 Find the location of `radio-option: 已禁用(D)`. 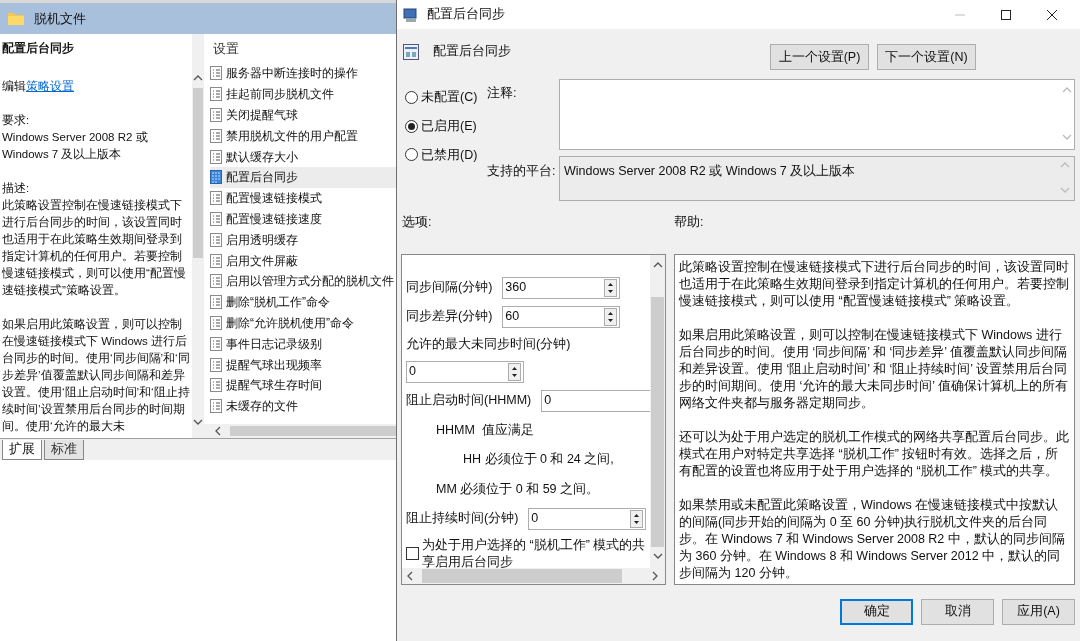

radio-option: 已禁用(D) is located at coordinates (446, 155).